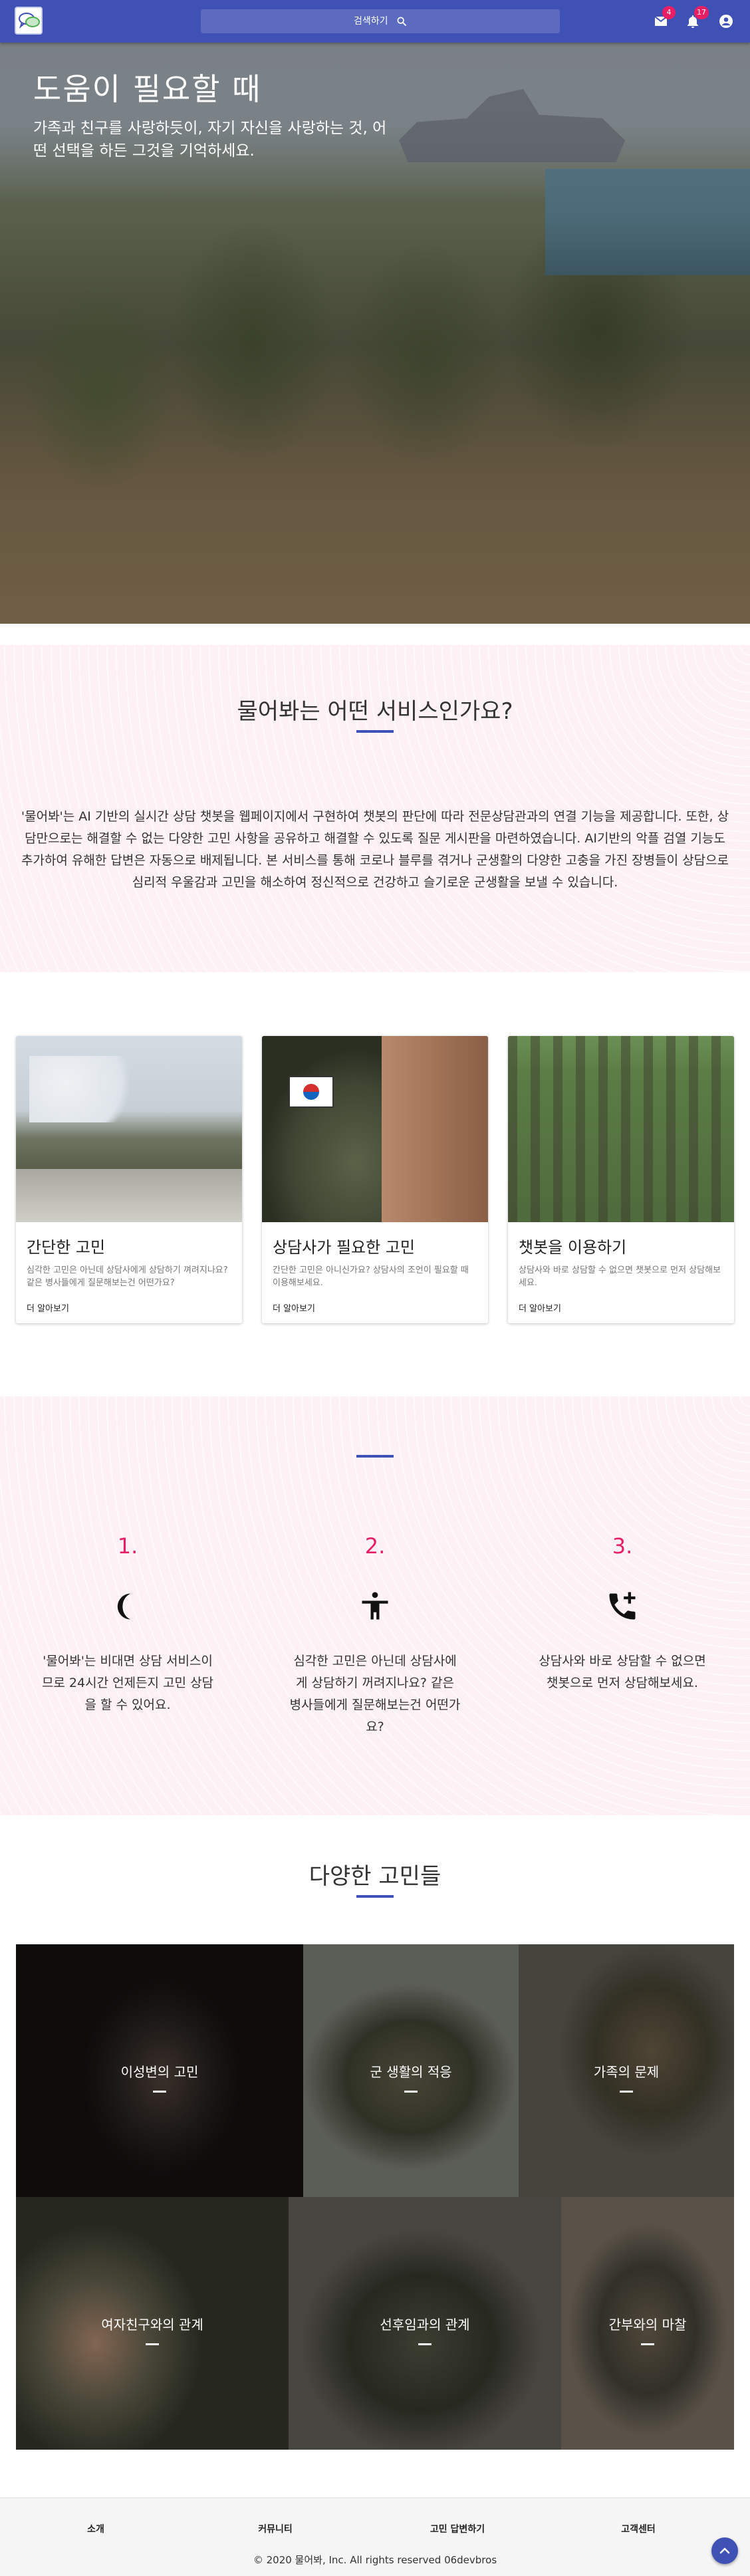 Image resolution: width=750 pixels, height=2576 pixels. I want to click on tile-family-problem: 가족의 문제, so click(626, 2070).